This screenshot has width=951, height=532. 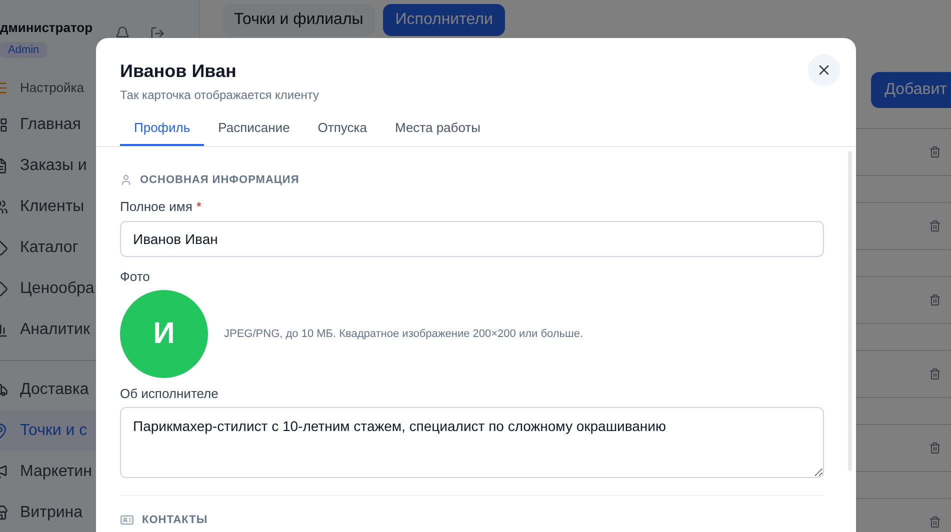 What do you see at coordinates (199, 206) in the screenshot?
I see `required-mark: *` at bounding box center [199, 206].